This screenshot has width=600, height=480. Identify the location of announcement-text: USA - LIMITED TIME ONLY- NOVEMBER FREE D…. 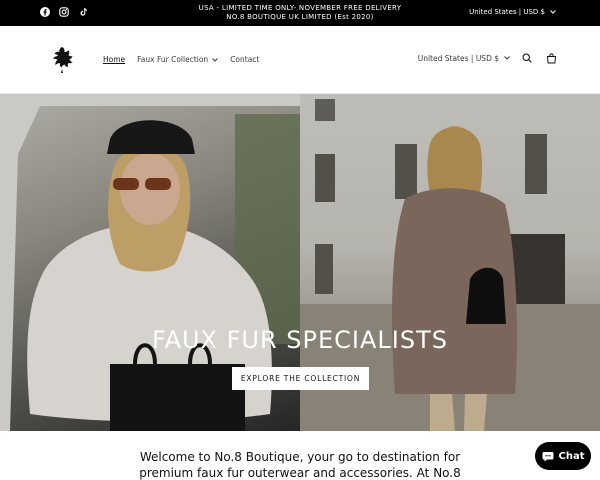
(300, 13).